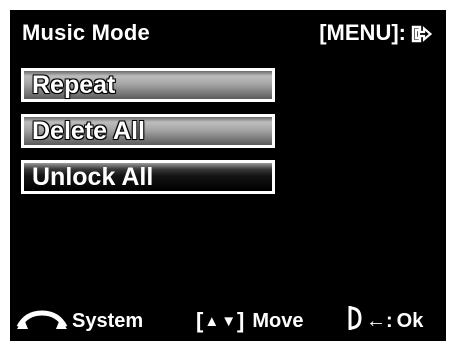 This screenshot has width=456, height=351. I want to click on bracket-close: ], so click(241, 320).